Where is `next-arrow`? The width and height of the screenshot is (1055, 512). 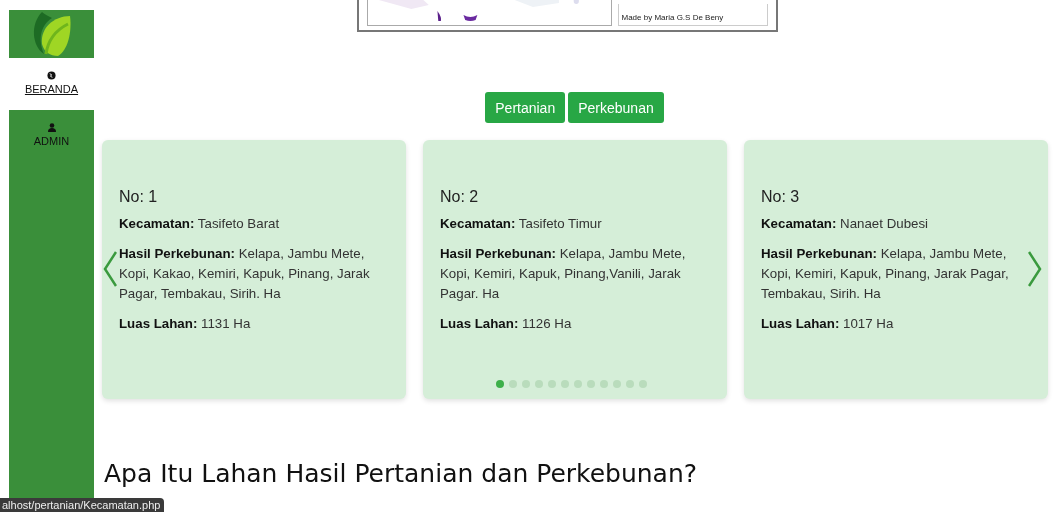
next-arrow is located at coordinates (1035, 269).